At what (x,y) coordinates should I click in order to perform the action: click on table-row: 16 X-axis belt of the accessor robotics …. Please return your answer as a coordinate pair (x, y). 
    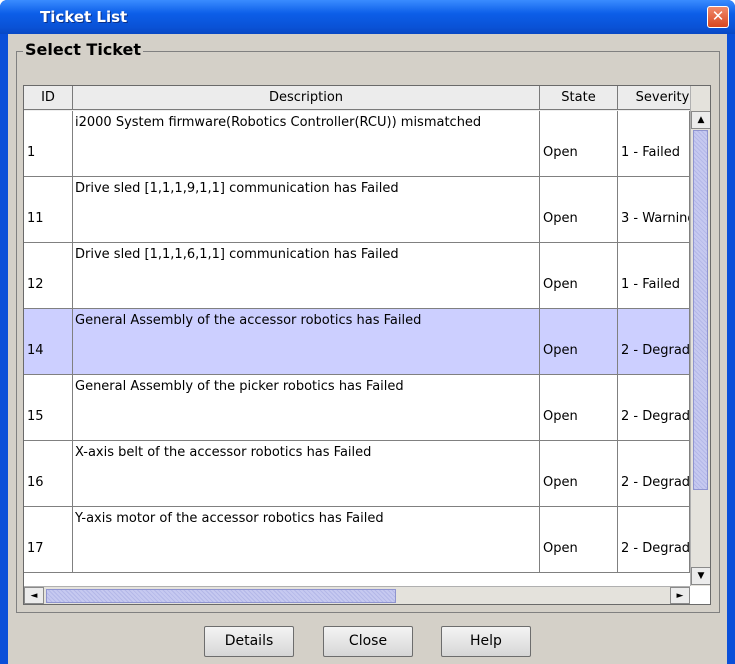
    Looking at the image, I should click on (357, 474).